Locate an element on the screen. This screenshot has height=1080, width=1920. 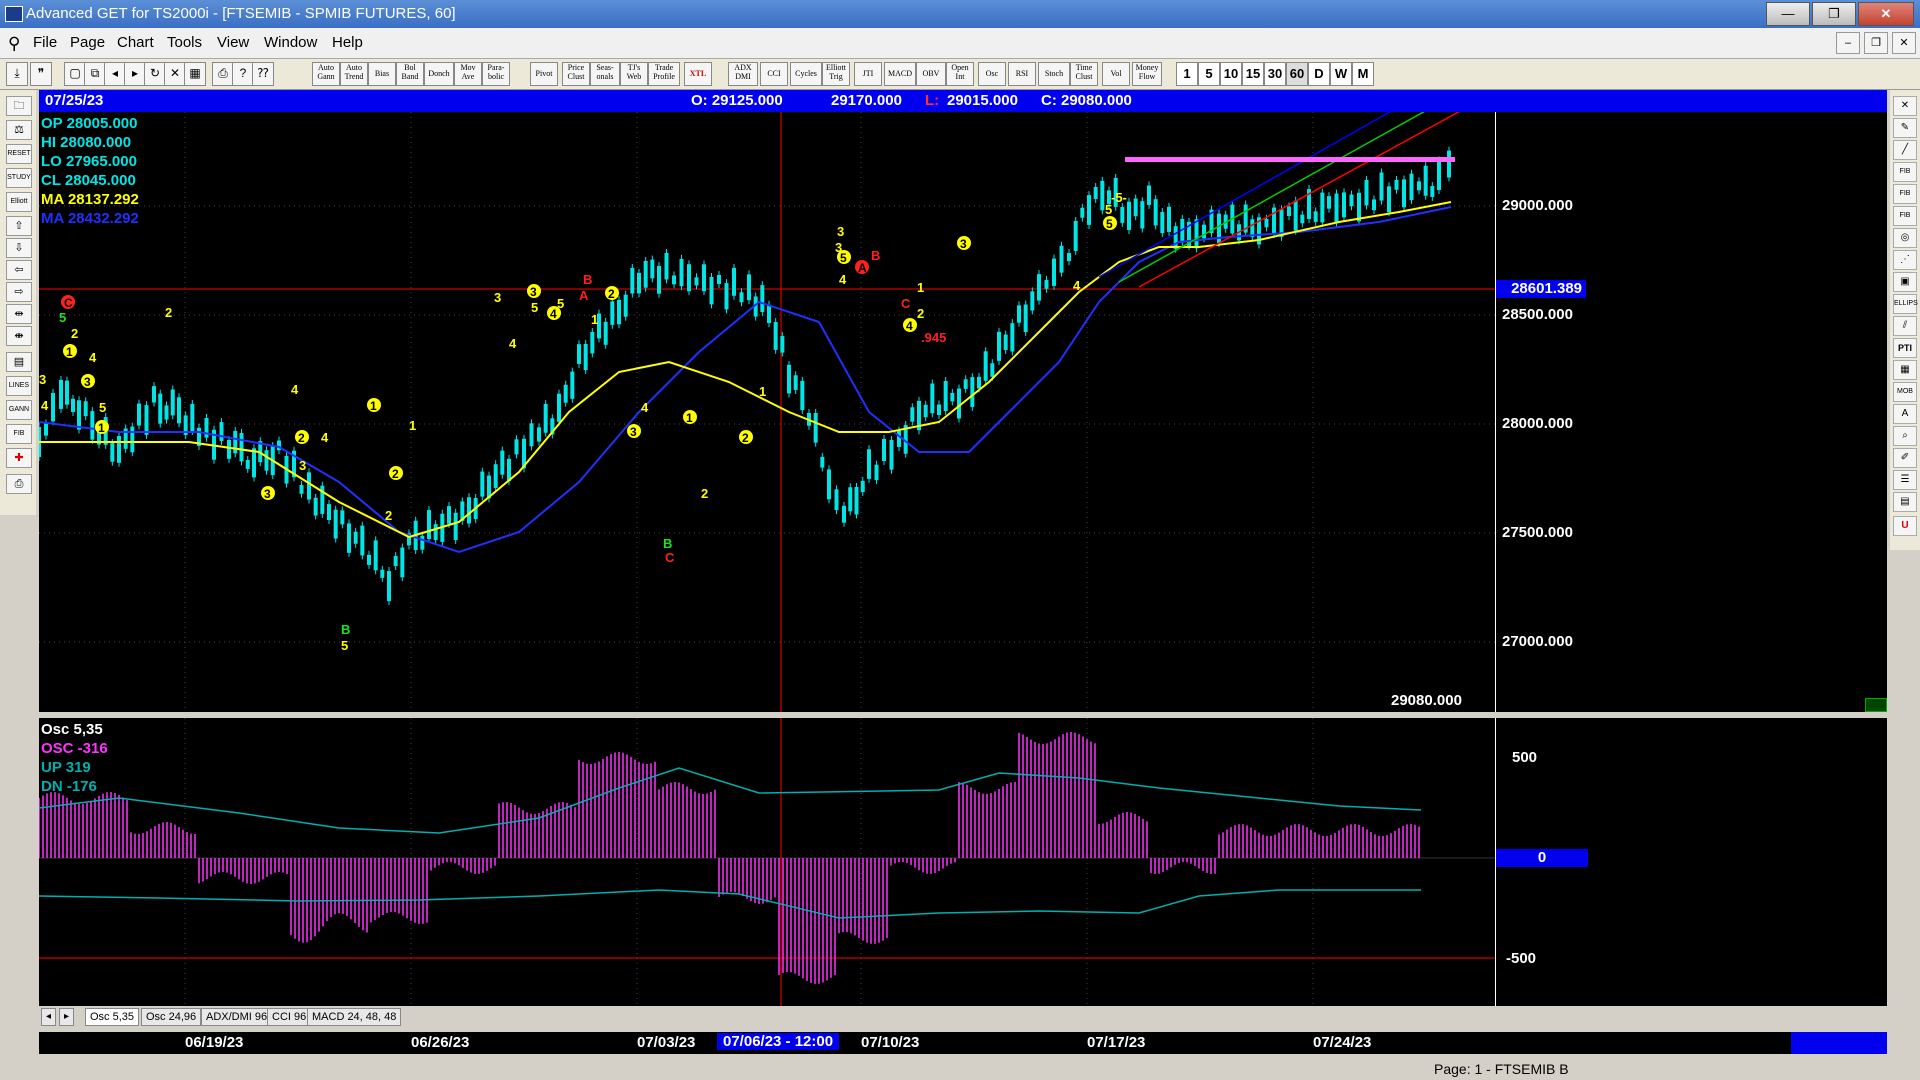
timeframe-5: 5 is located at coordinates (1209, 74).